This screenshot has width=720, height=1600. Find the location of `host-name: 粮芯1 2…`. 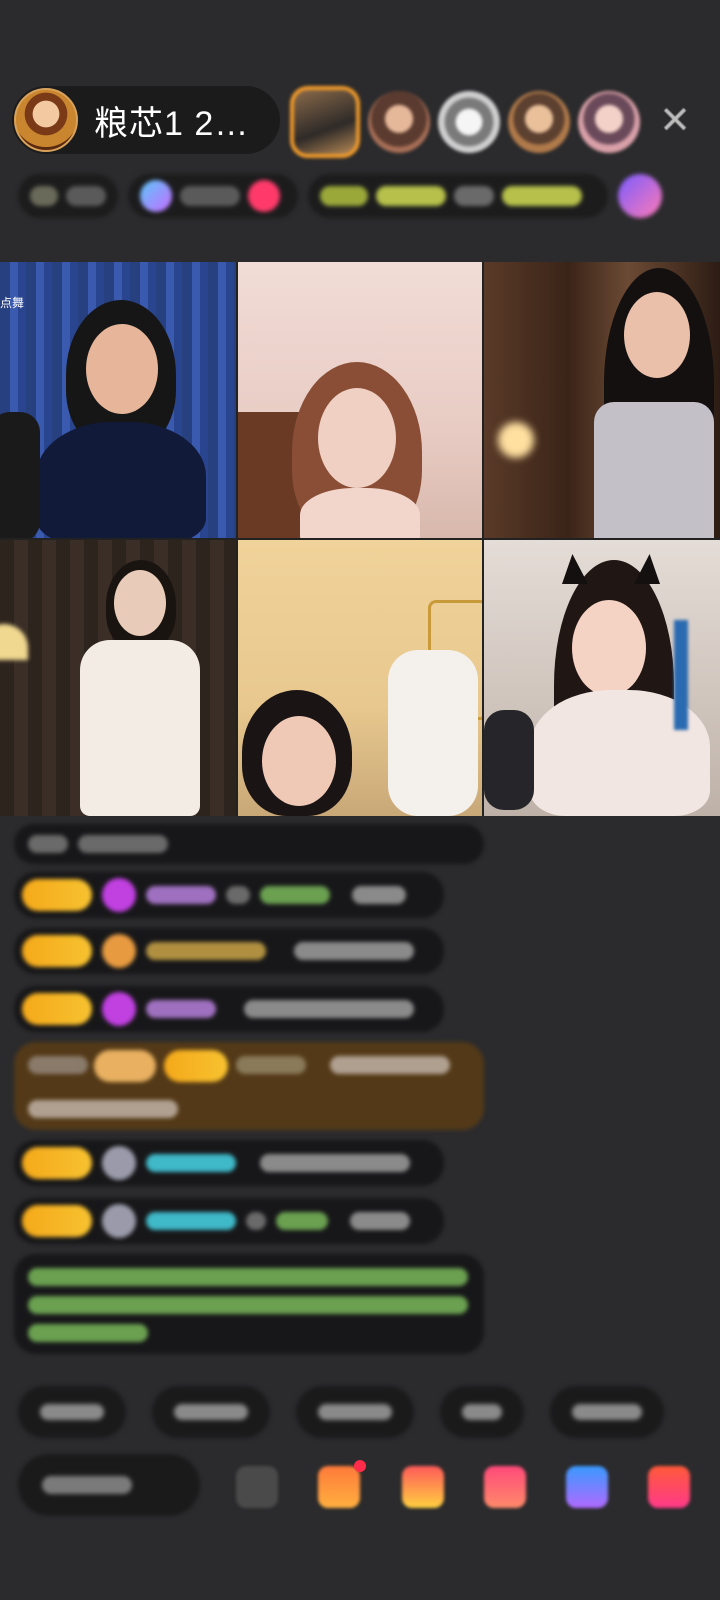

host-name: 粮芯1 2… is located at coordinates (172, 123).